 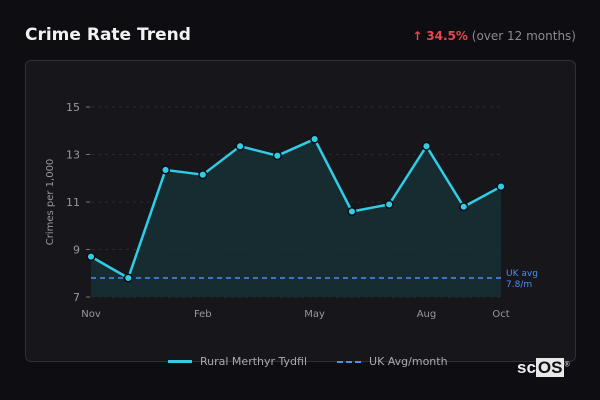 I want to click on scos-logo: sc OS ®, so click(x=543, y=367).